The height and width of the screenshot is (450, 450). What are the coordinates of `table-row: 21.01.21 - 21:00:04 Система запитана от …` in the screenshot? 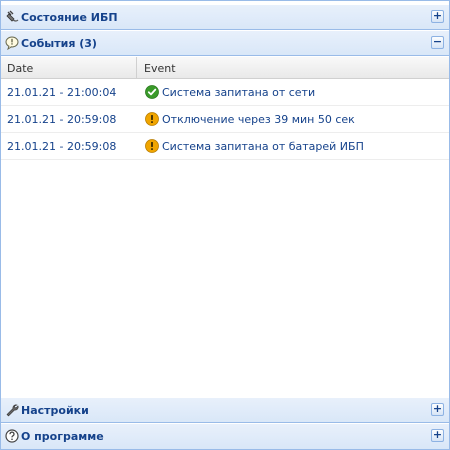 It's located at (225, 92).